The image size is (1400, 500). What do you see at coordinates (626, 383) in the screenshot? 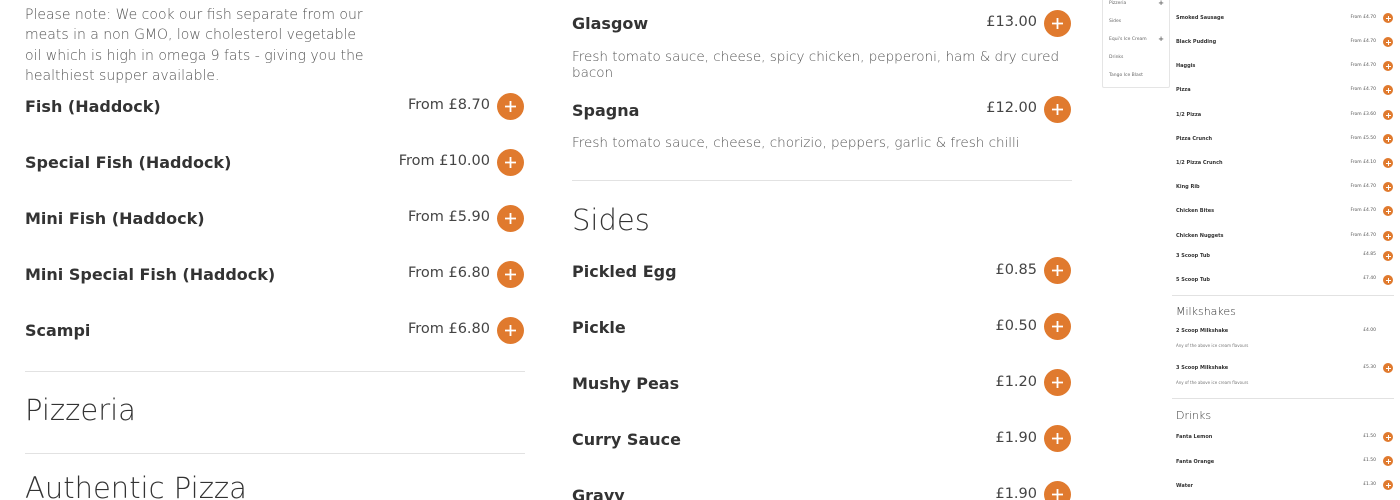
I see `item-name: Mushy Peas` at bounding box center [626, 383].